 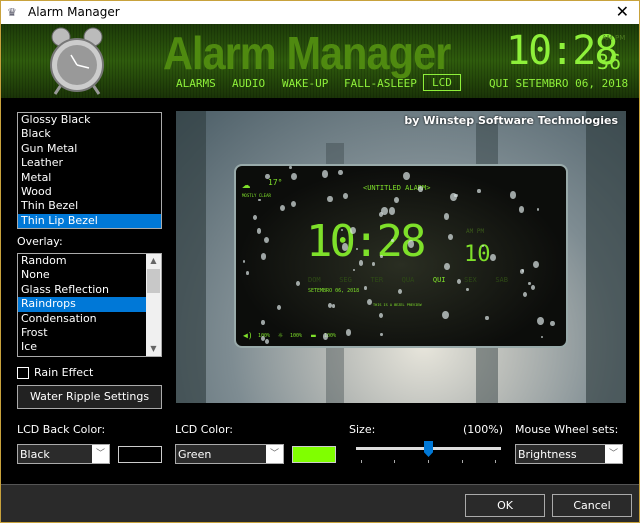 What do you see at coordinates (614, 38) in the screenshot?
I see `header-ampm: AM PM` at bounding box center [614, 38].